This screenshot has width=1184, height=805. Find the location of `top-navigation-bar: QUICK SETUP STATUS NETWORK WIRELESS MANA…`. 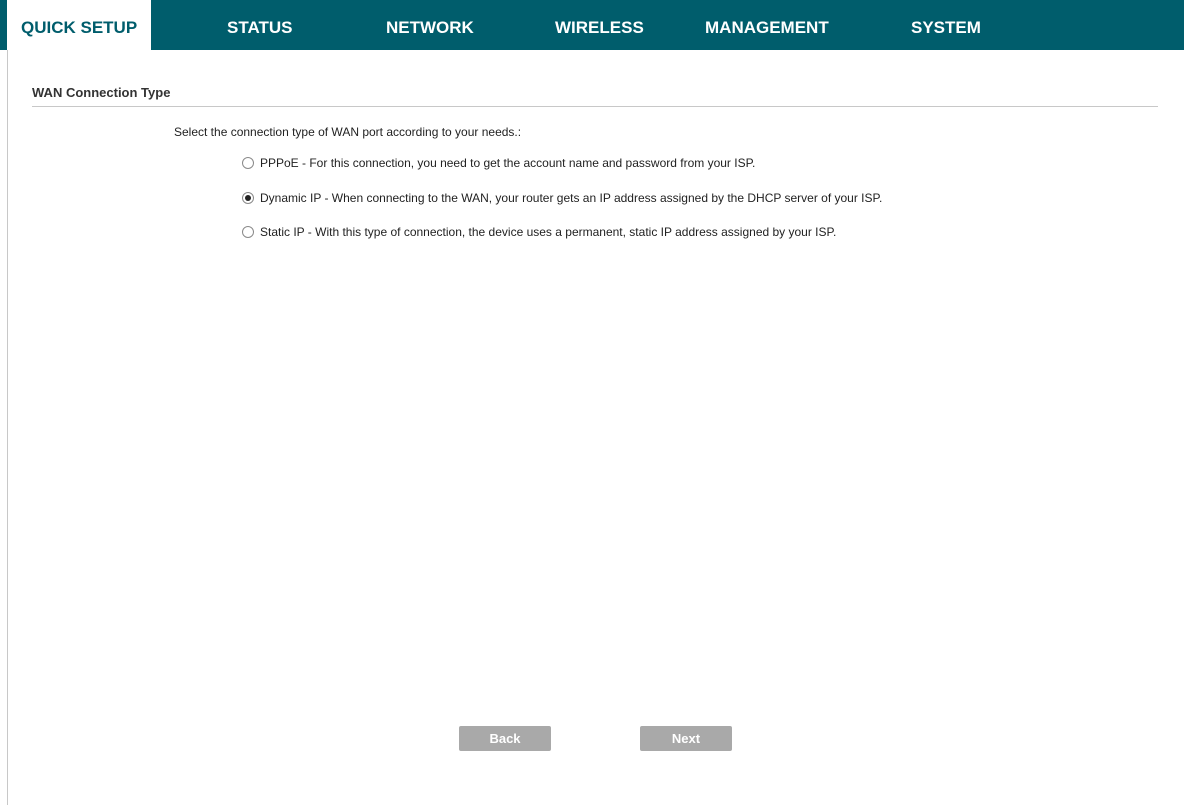

top-navigation-bar: QUICK SETUP STATUS NETWORK WIRELESS MANA… is located at coordinates (592, 26).